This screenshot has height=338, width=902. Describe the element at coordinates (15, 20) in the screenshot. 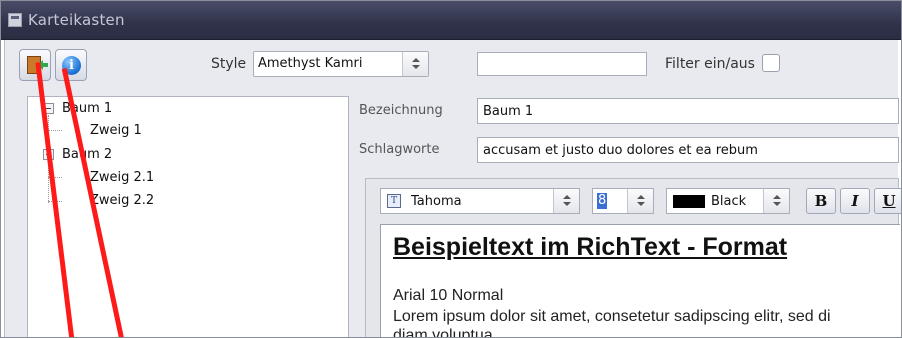

I see `app-icon` at that location.